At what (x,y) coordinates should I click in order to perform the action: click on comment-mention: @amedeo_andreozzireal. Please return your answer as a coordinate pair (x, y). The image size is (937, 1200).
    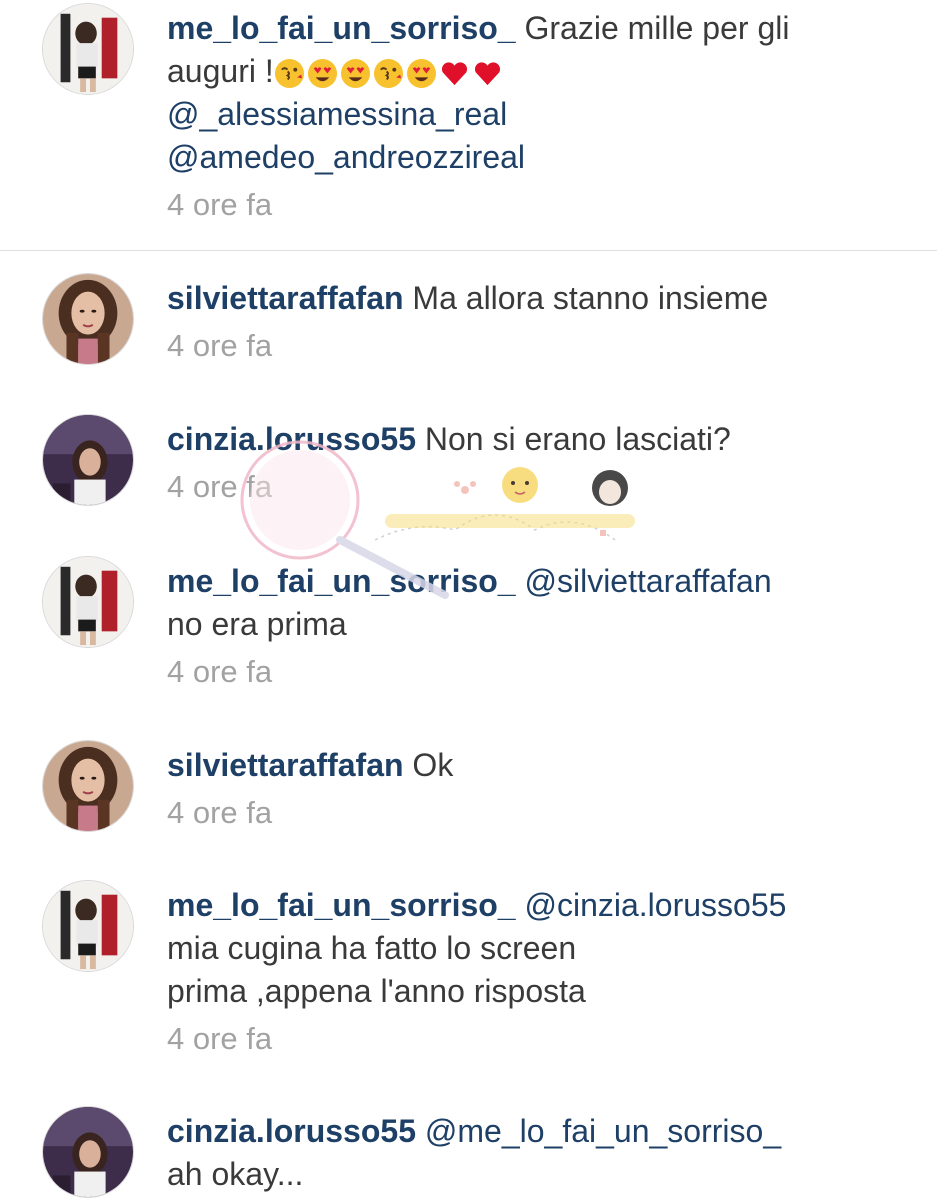
    Looking at the image, I should click on (517, 157).